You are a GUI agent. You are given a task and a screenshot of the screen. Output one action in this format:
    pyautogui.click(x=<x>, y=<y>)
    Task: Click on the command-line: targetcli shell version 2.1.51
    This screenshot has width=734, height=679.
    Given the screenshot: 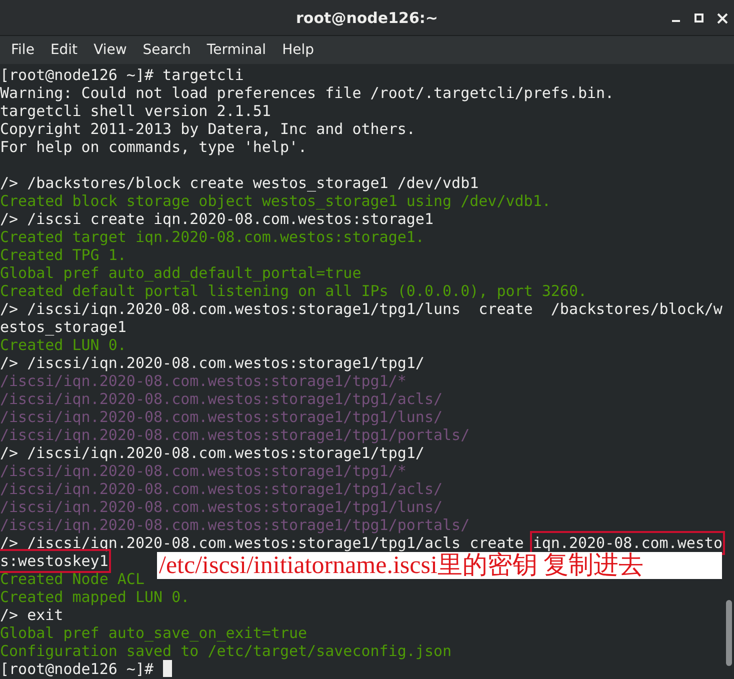 What is the action you would take?
    pyautogui.click(x=135, y=111)
    